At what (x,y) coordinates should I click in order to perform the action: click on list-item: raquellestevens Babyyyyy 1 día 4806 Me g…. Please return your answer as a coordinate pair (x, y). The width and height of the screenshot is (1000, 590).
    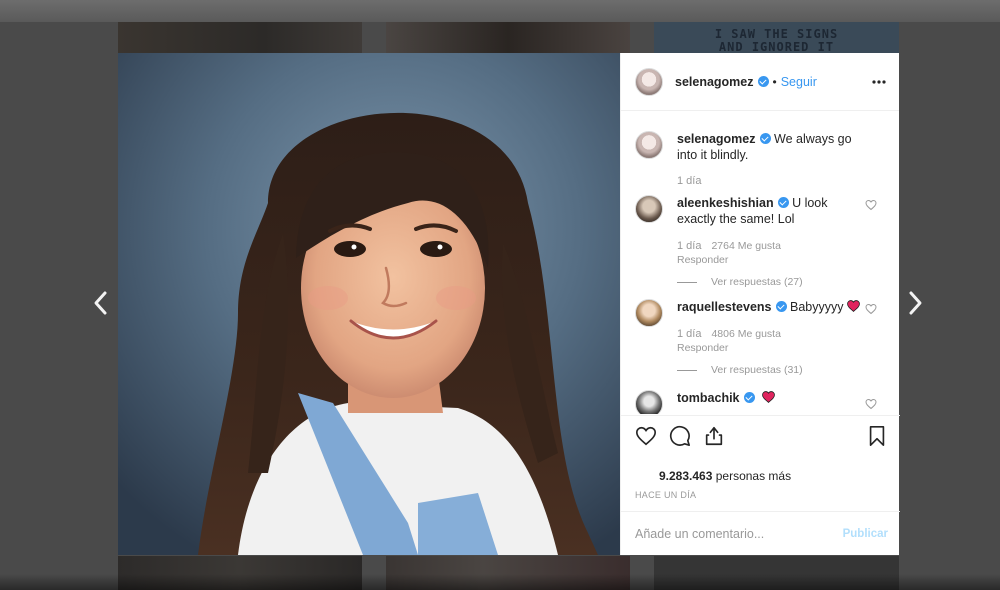
    Looking at the image, I should click on (761, 337).